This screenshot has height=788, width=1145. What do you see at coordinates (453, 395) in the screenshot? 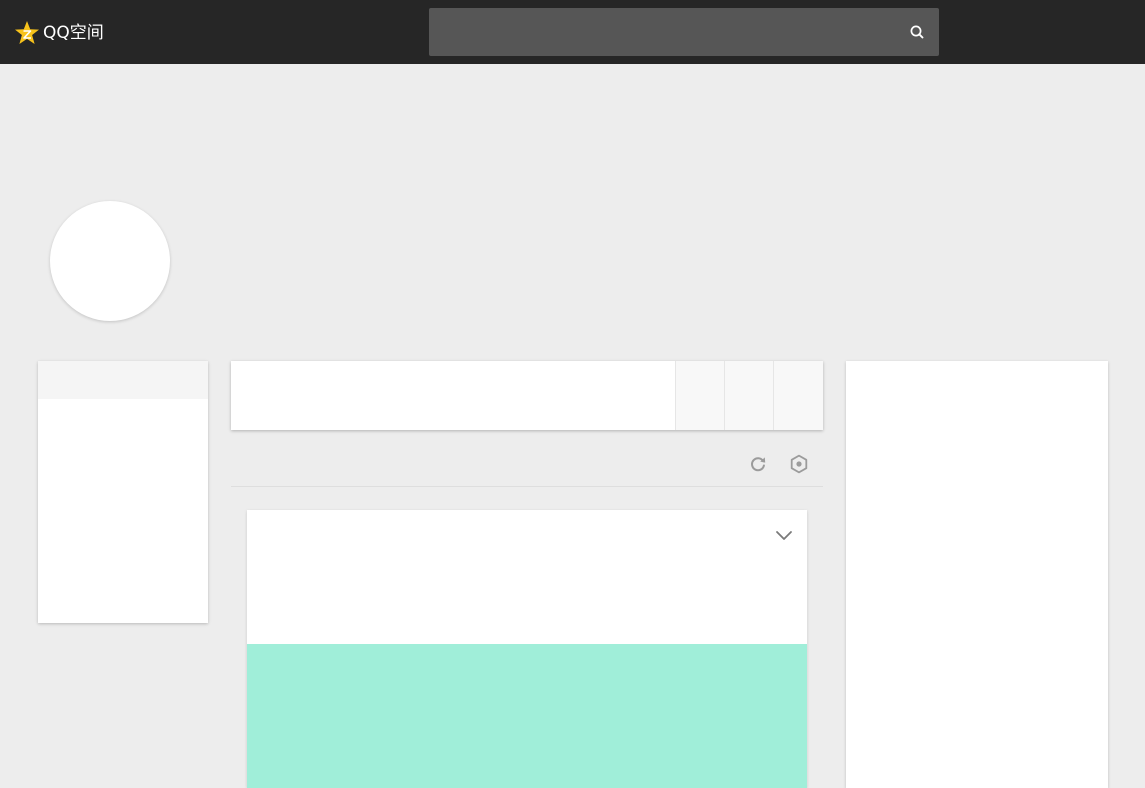
I see `status-composer-input` at bounding box center [453, 395].